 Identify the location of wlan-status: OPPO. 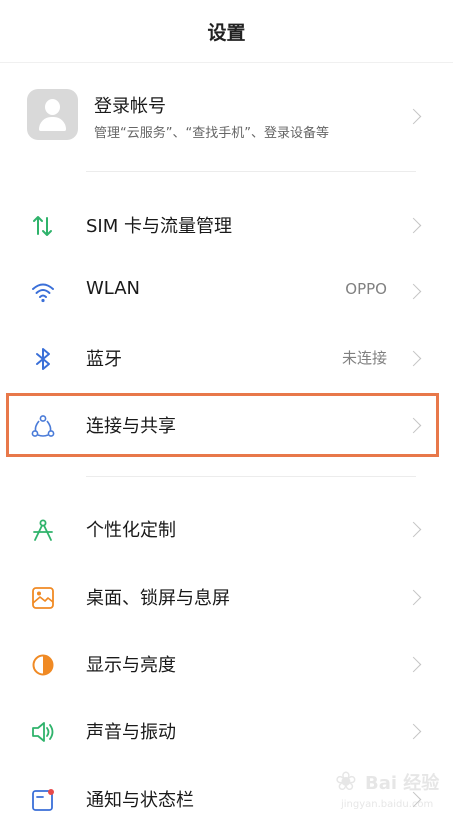
(366, 289).